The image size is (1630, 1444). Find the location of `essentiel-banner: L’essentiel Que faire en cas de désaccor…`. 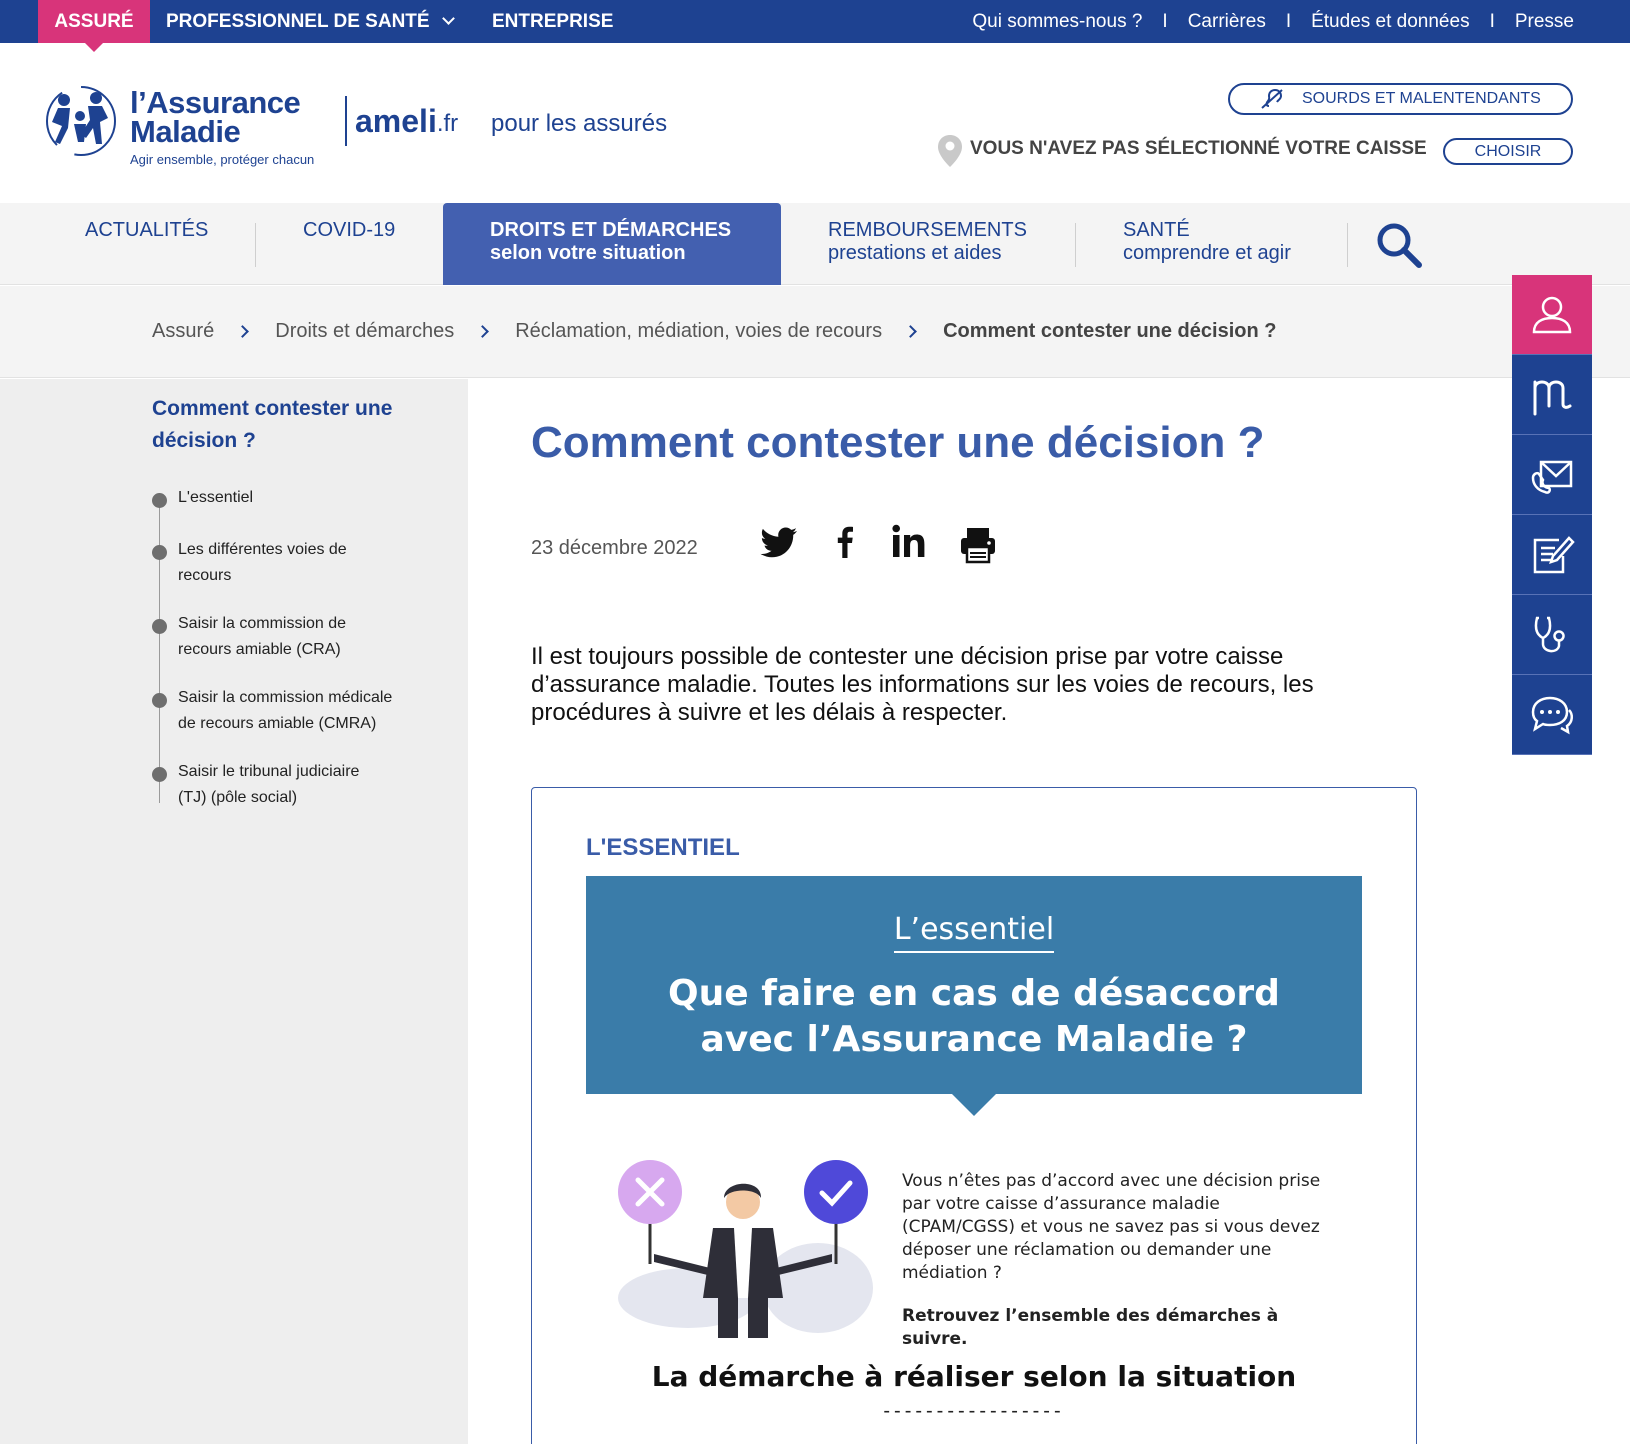

essentiel-banner: L’essentiel Que faire en cas de désaccor… is located at coordinates (974, 996).